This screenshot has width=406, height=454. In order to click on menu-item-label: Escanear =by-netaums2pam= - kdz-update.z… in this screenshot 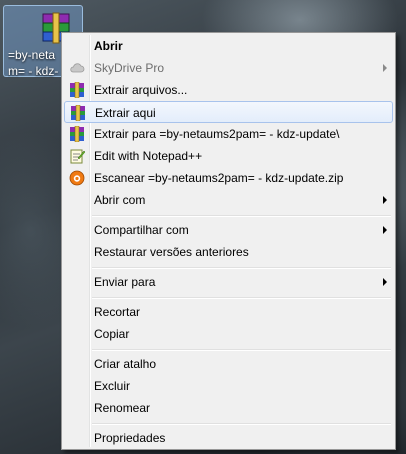, I will do `click(219, 178)`.